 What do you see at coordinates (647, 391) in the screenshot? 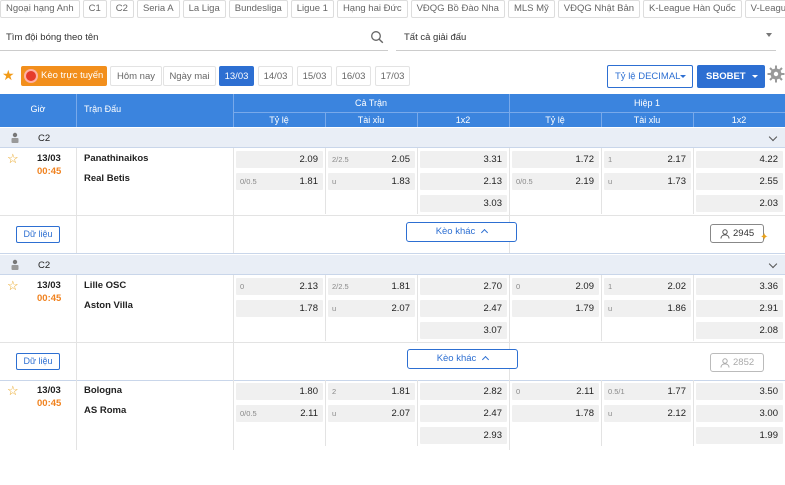
I see `h1-over-under-odds-cell: 0.5/1 1.77` at bounding box center [647, 391].